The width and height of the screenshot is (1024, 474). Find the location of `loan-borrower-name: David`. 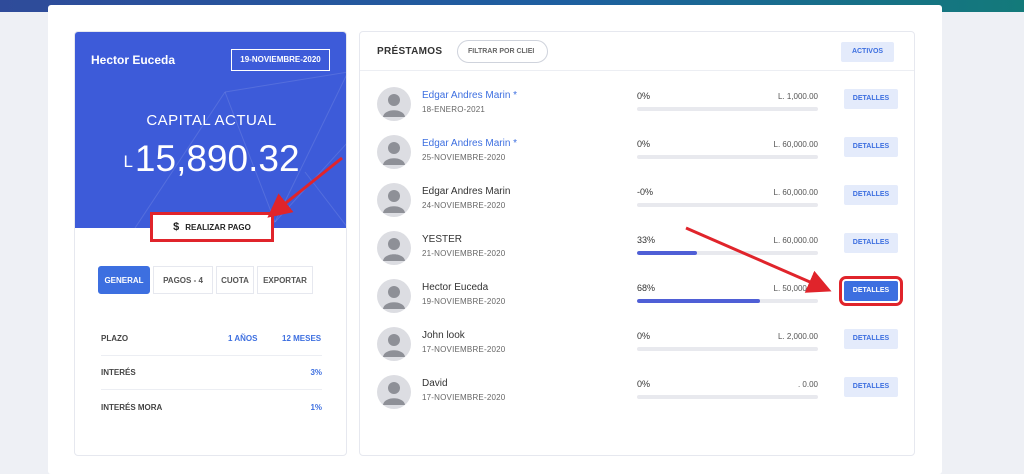

loan-borrower-name: David is located at coordinates (435, 383).